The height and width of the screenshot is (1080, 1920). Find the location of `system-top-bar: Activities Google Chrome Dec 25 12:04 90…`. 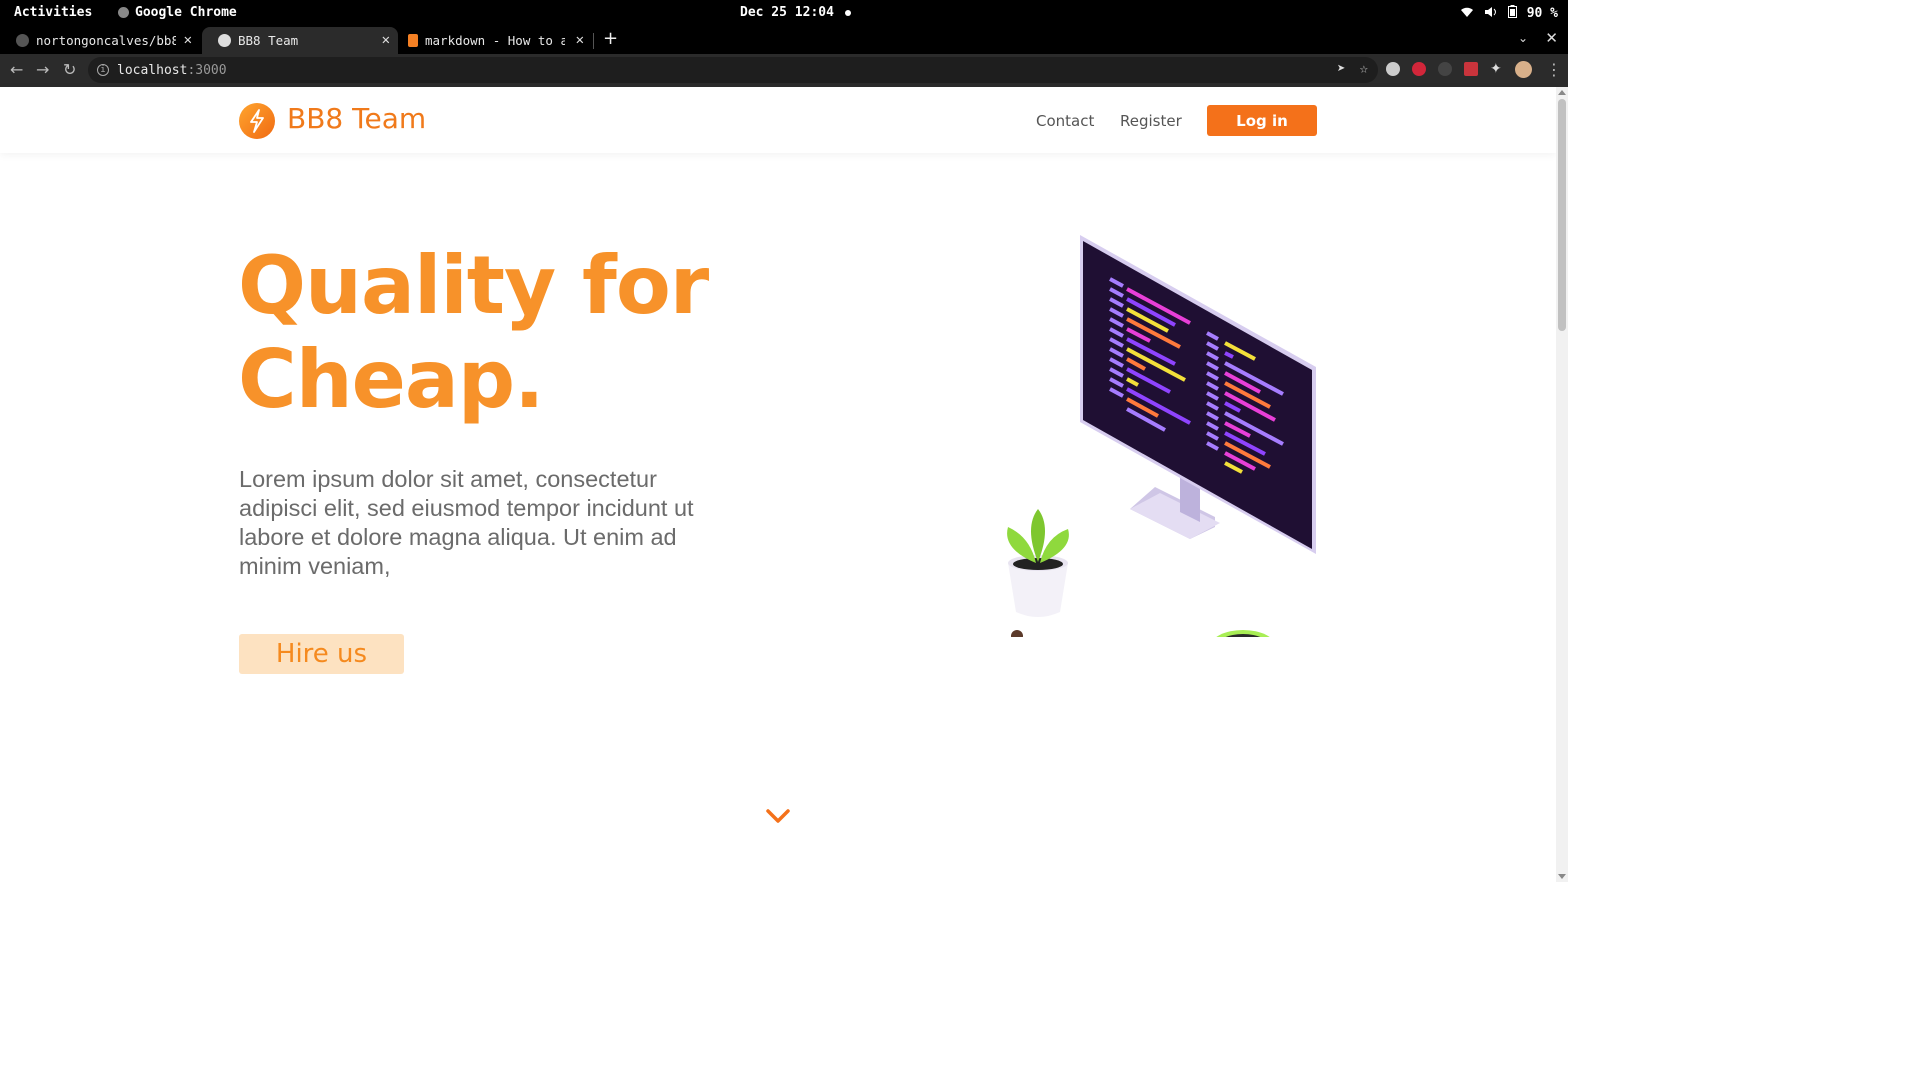

system-top-bar: Activities Google Chrome Dec 25 12:04 90… is located at coordinates (784, 12).